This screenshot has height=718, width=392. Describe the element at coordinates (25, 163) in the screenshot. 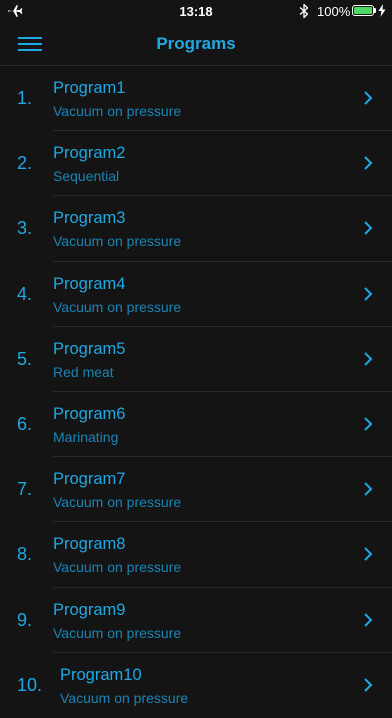

I see `program-index: 2.` at that location.